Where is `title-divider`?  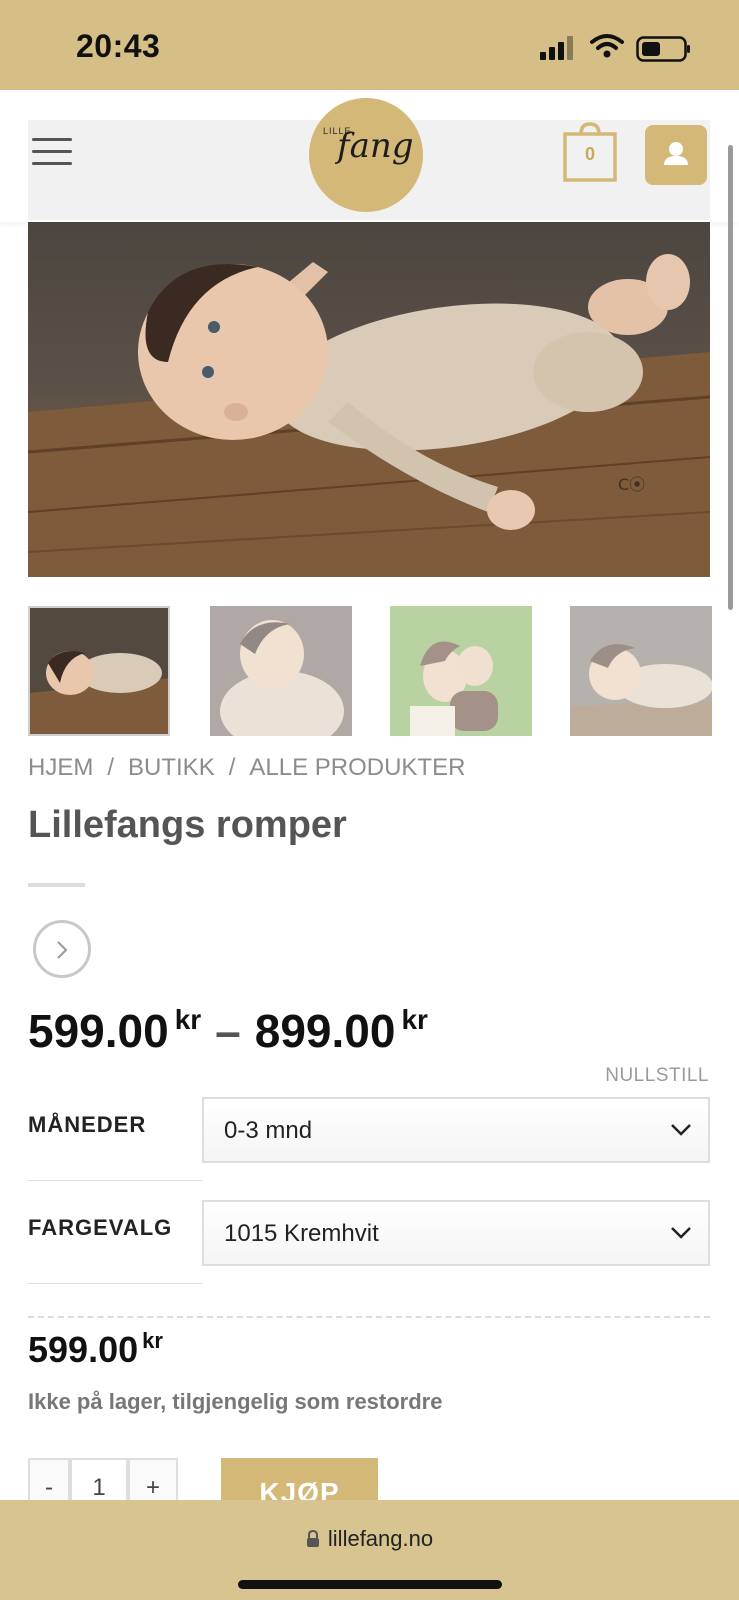
title-divider is located at coordinates (56, 885).